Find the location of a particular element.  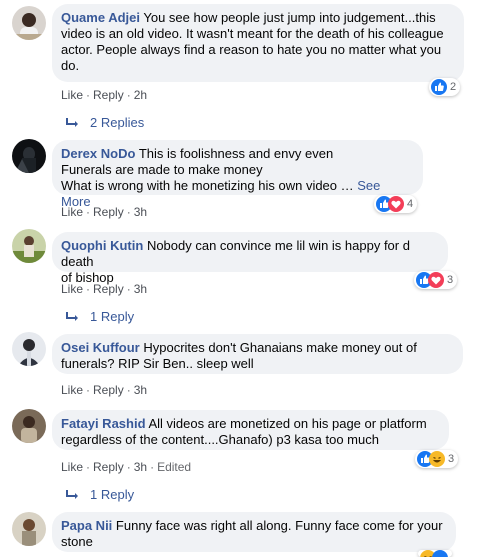

comment-text-line: funerals? RIP Sir Ben.. sleep well is located at coordinates (157, 363).